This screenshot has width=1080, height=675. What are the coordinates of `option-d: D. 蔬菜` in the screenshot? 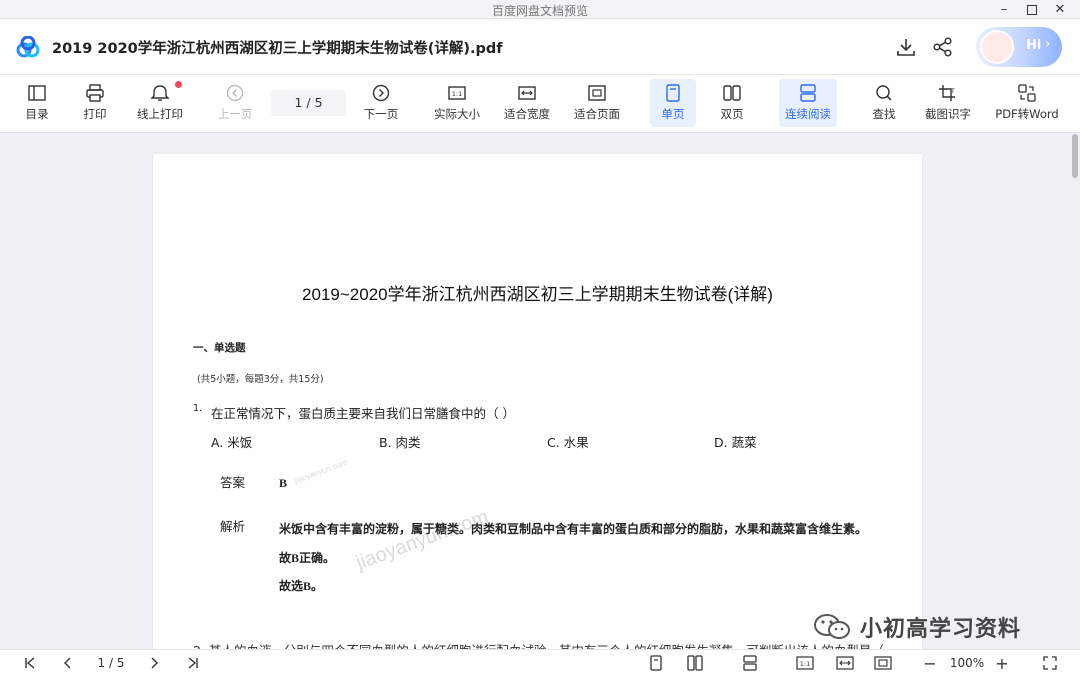 It's located at (735, 442).